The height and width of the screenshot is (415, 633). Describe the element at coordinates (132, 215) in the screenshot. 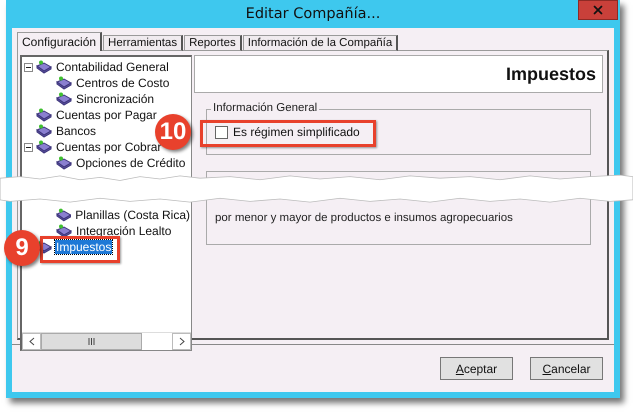

I see `tree-item: Planillas (Costa Rica)` at that location.